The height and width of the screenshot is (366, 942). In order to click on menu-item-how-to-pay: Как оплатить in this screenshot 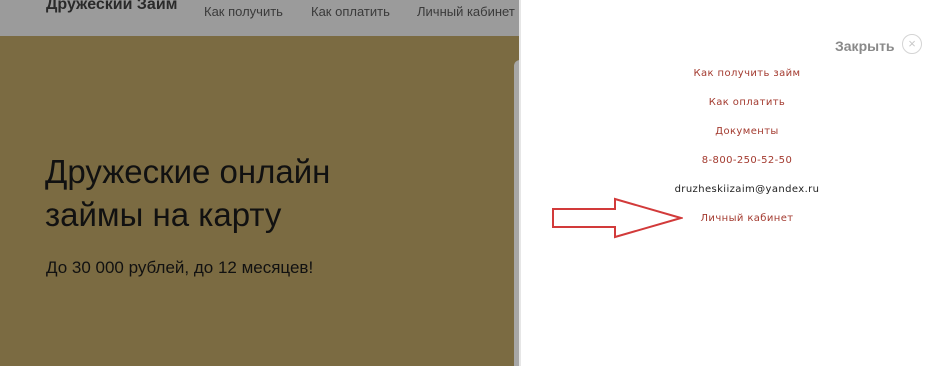, I will do `click(731, 110)`.